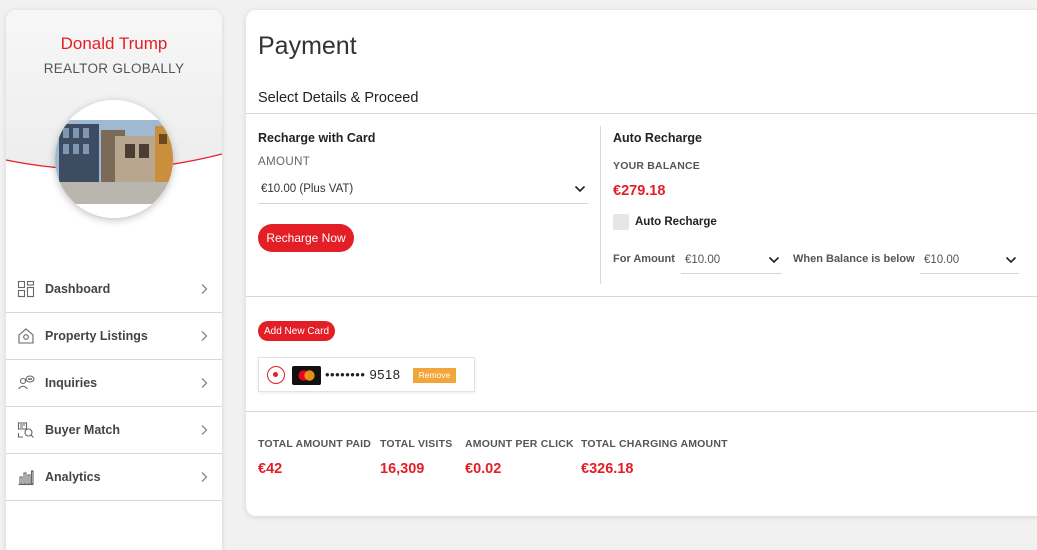 This screenshot has height=550, width=1037. What do you see at coordinates (434, 375) in the screenshot?
I see `remove-card-button: Remove` at bounding box center [434, 375].